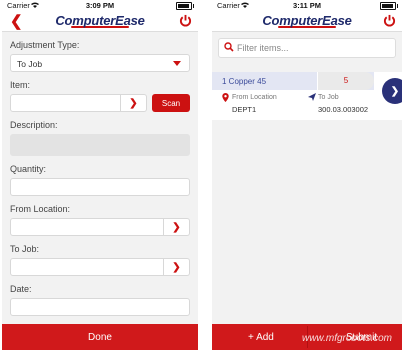 The height and width of the screenshot is (350, 402). I want to click on to-job-label: To Job, so click(328, 97).